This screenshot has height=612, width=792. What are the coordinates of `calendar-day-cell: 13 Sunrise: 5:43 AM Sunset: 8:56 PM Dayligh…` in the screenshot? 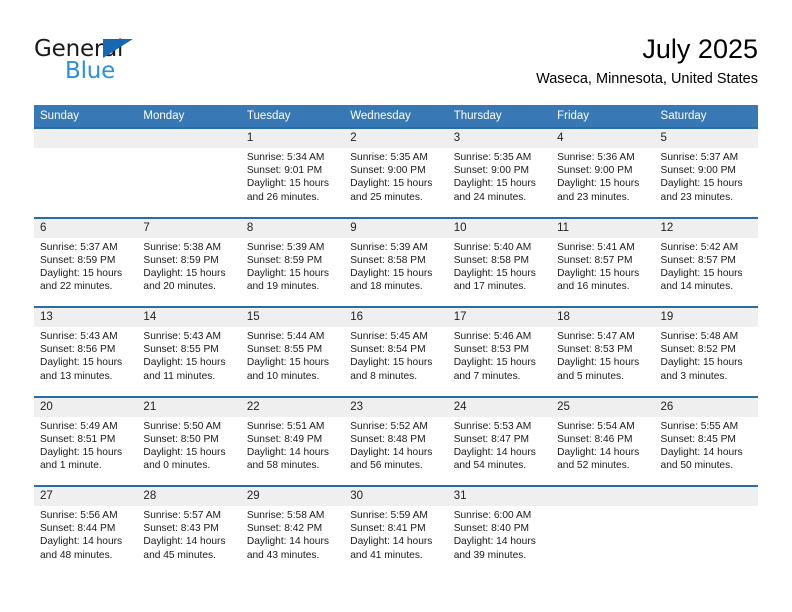 It's located at (86, 351).